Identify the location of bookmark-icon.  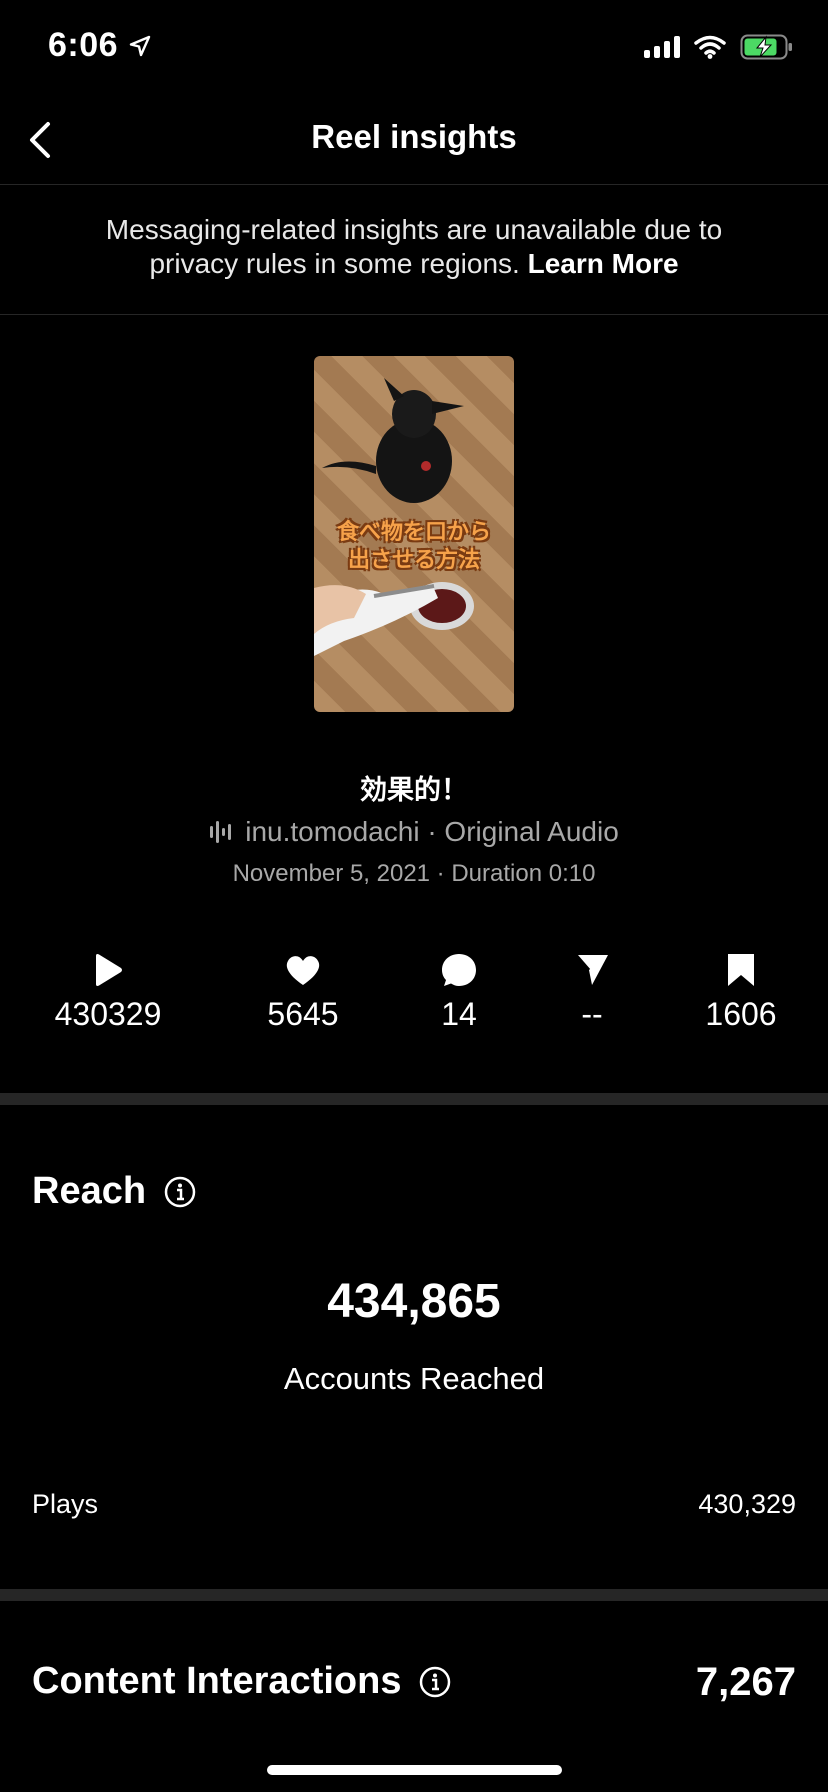
(741, 970).